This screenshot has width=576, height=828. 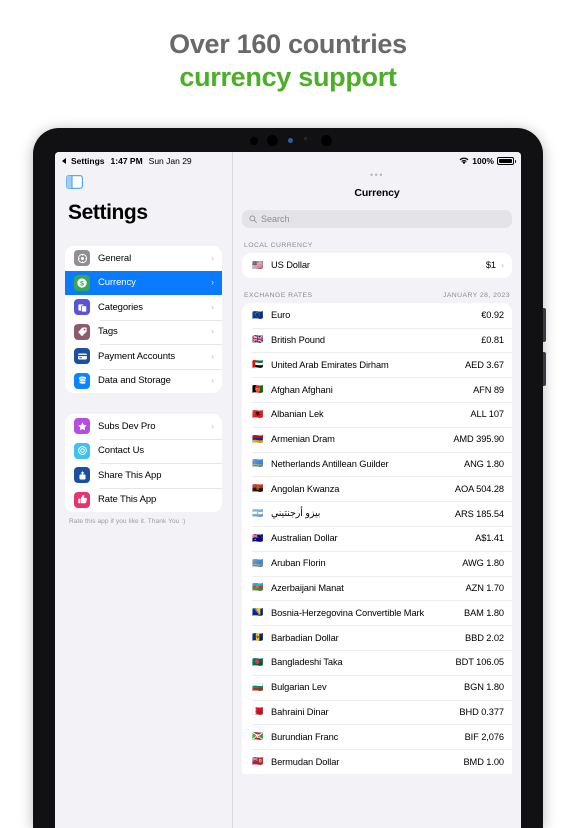 What do you see at coordinates (258, 562) in the screenshot?
I see `flag-icon: 🇦🇼` at bounding box center [258, 562].